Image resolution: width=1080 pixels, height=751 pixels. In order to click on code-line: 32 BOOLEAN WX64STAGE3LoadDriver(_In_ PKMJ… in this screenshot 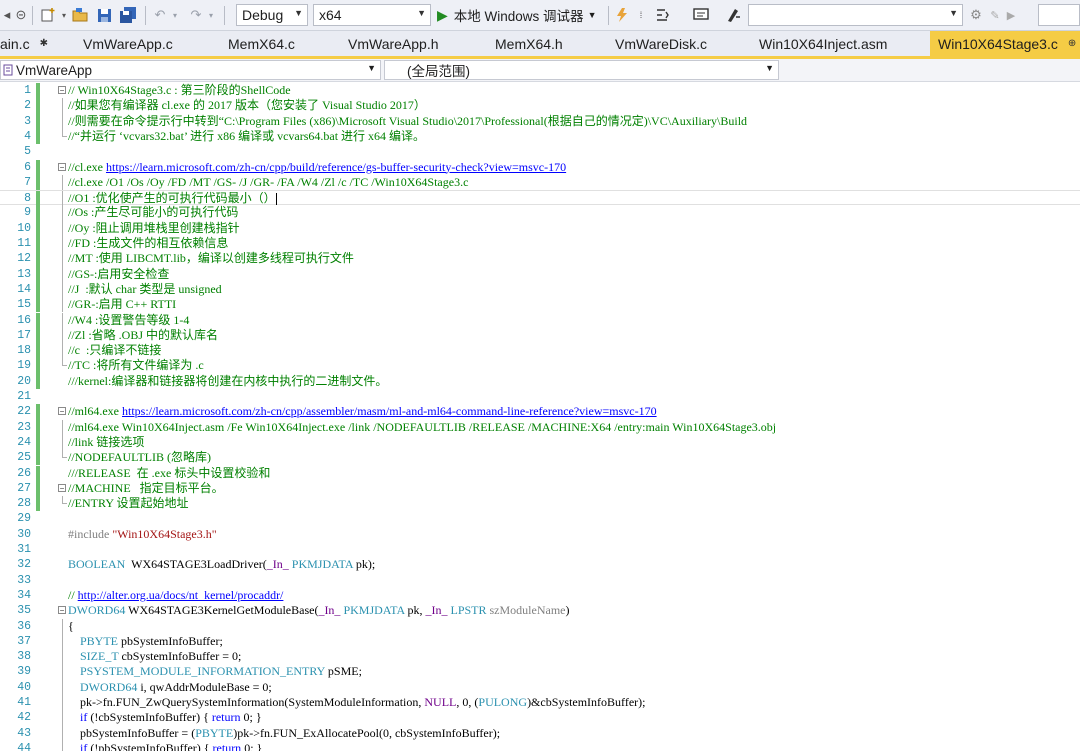, I will do `click(540, 564)`.